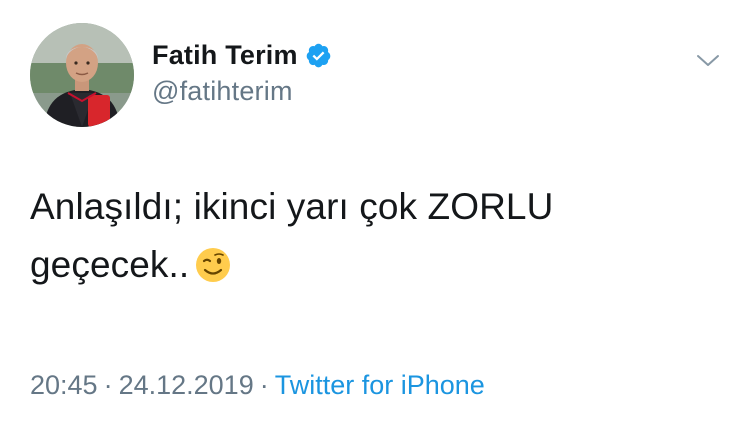 The width and height of the screenshot is (735, 431). I want to click on tweet-time: 20:45, so click(64, 385).